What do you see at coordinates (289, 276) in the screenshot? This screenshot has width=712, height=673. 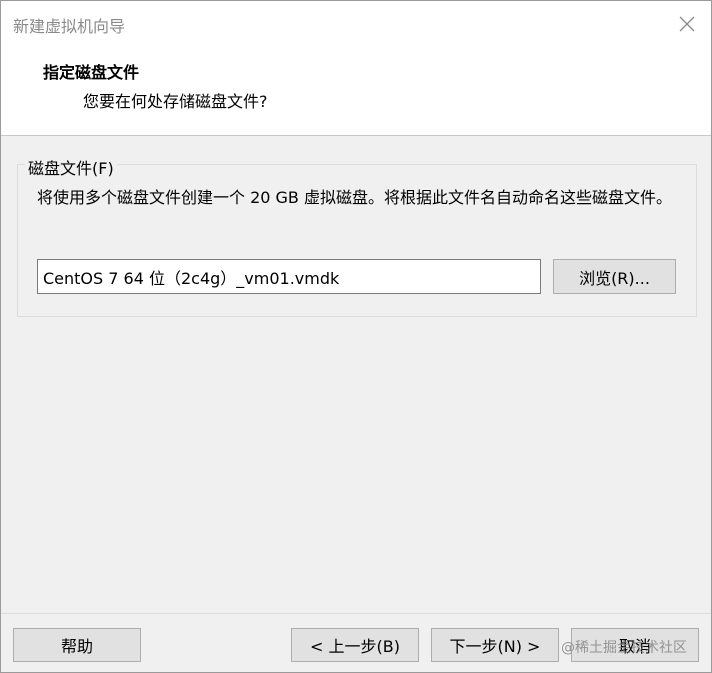 I see `disk-file-path-input` at bounding box center [289, 276].